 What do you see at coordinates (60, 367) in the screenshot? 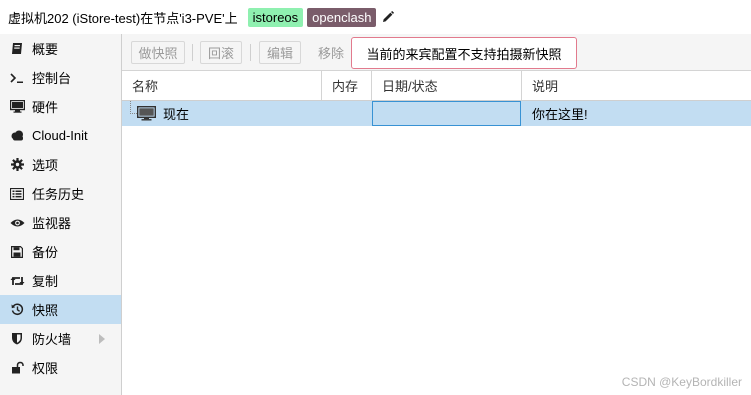
I see `sidebar-item-permissions: 权限` at bounding box center [60, 367].